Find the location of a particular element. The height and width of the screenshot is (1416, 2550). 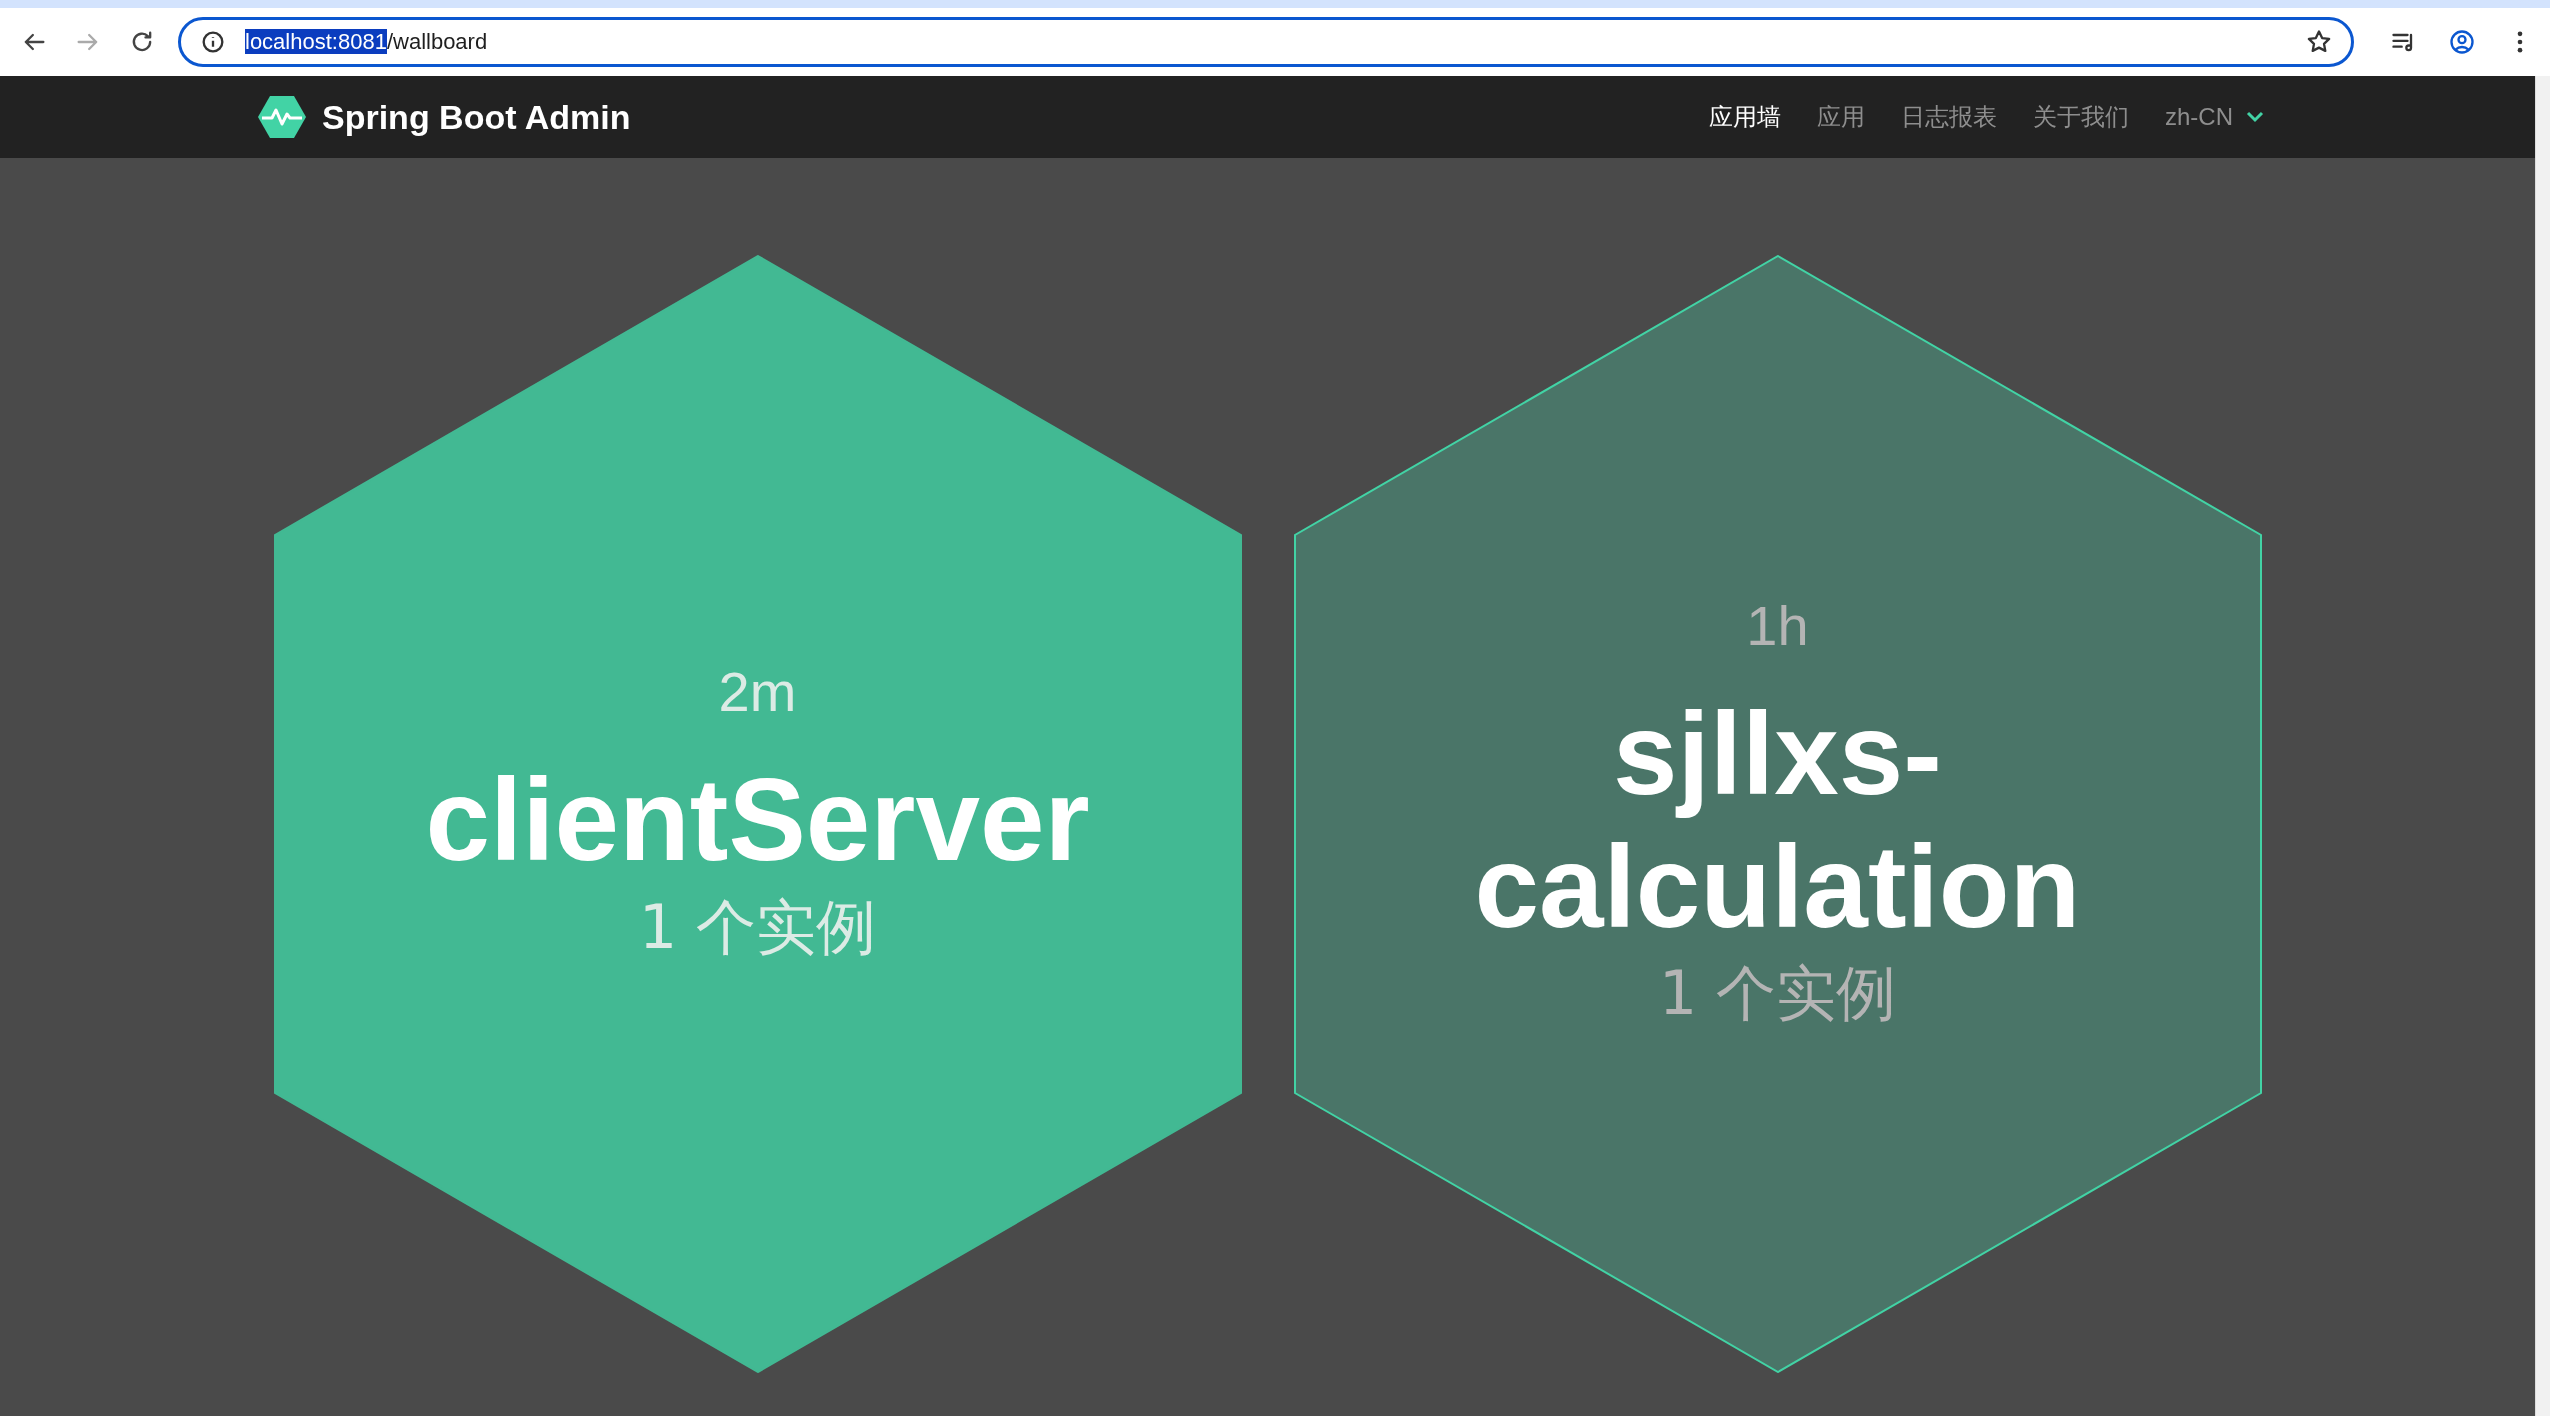

nav-link: 关于我们 is located at coordinates (2081, 117).